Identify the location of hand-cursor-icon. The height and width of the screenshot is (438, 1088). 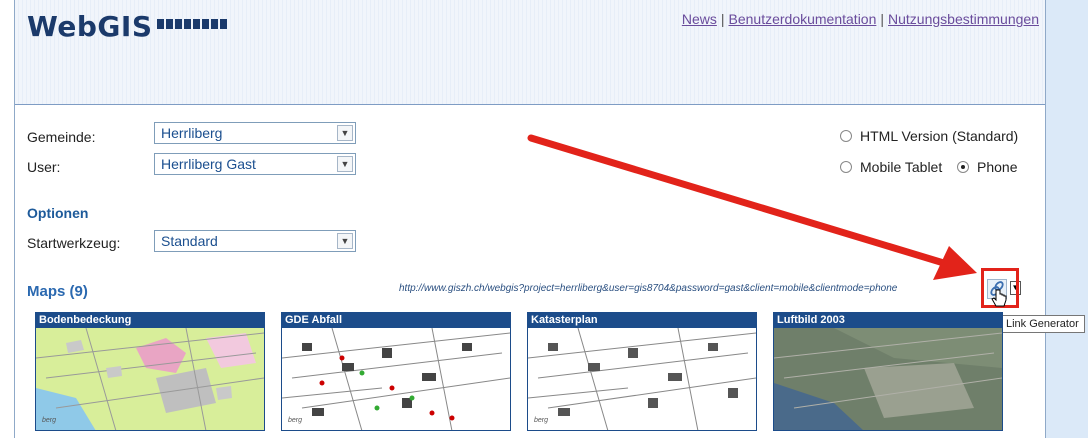
(999, 298).